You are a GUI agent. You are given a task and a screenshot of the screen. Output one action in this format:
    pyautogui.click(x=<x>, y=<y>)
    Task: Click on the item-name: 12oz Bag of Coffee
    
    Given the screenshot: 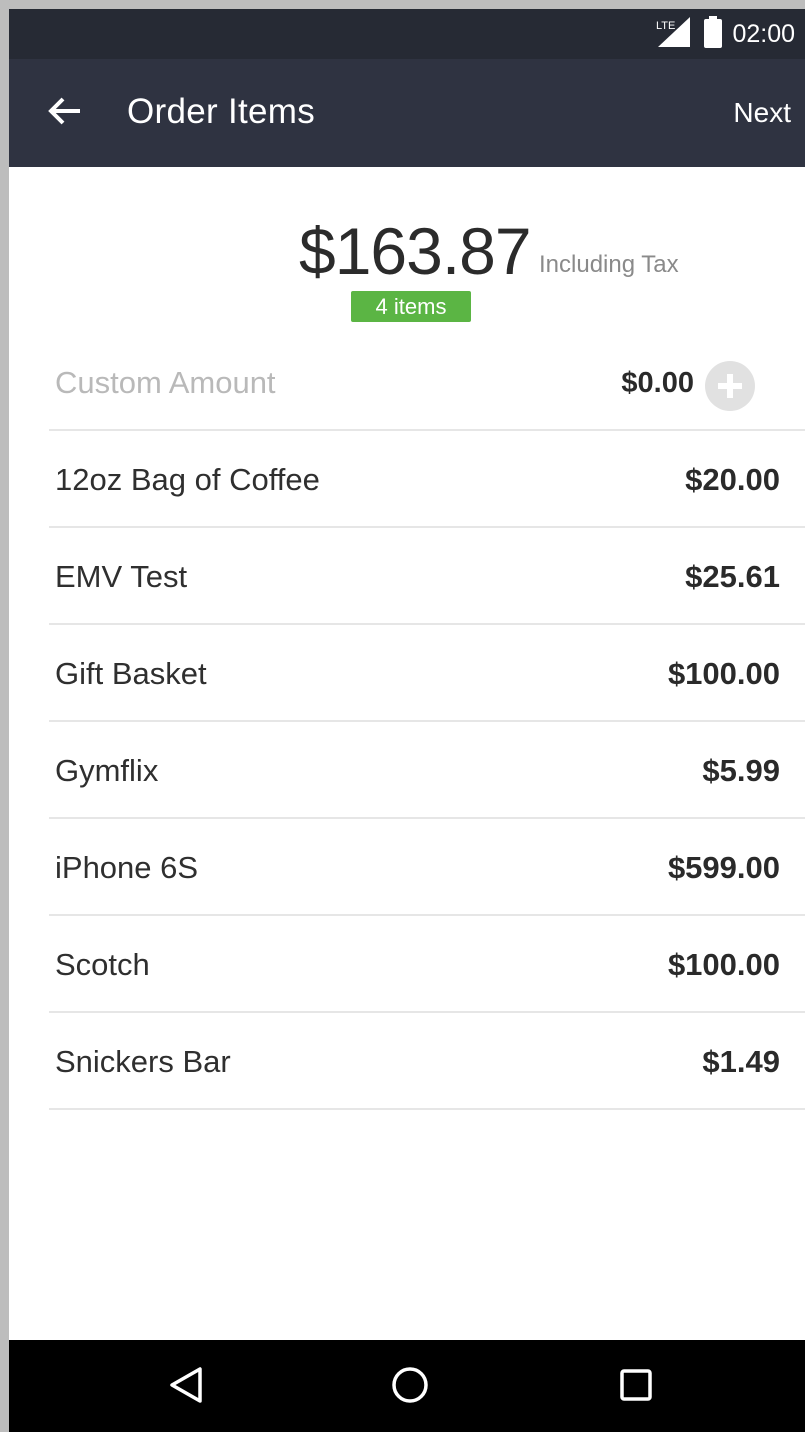 What is the action you would take?
    pyautogui.click(x=187, y=479)
    